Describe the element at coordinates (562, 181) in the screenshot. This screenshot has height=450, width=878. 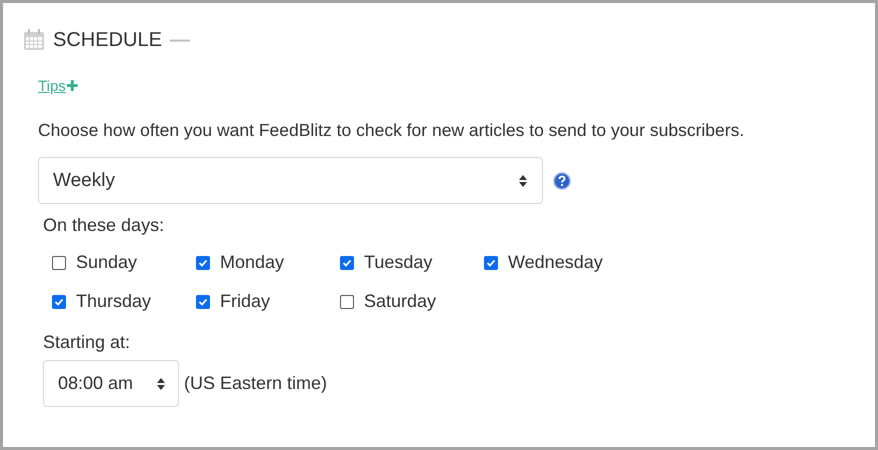
I see `help-icon` at that location.